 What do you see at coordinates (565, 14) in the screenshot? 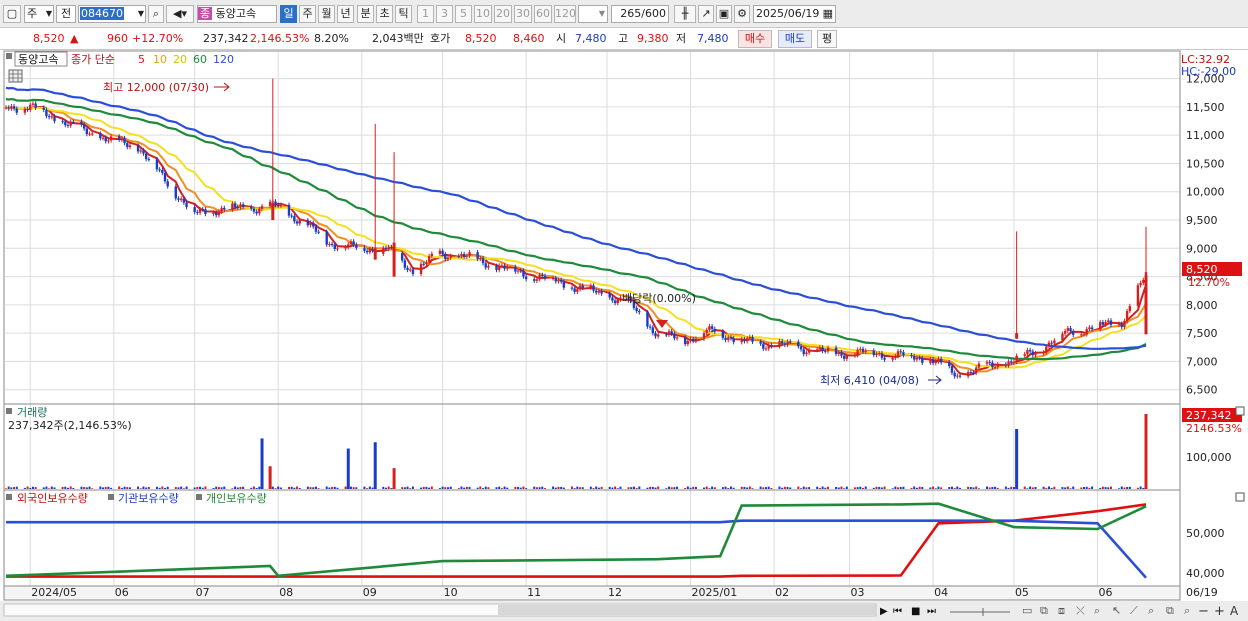
I see `interval-120: 120` at bounding box center [565, 14].